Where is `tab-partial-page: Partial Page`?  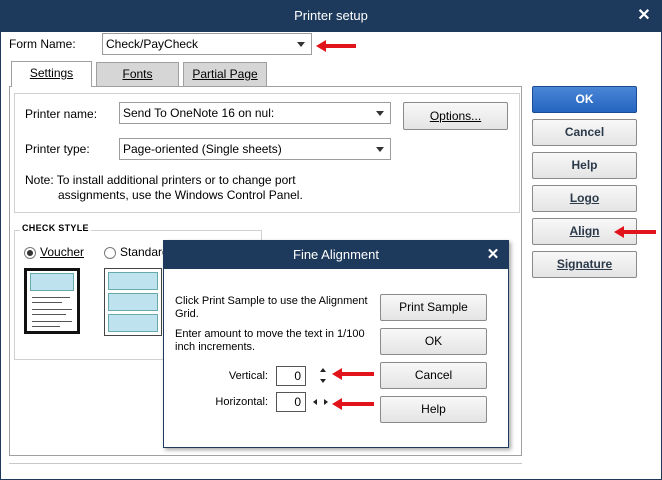
tab-partial-page: Partial Page is located at coordinates (225, 74).